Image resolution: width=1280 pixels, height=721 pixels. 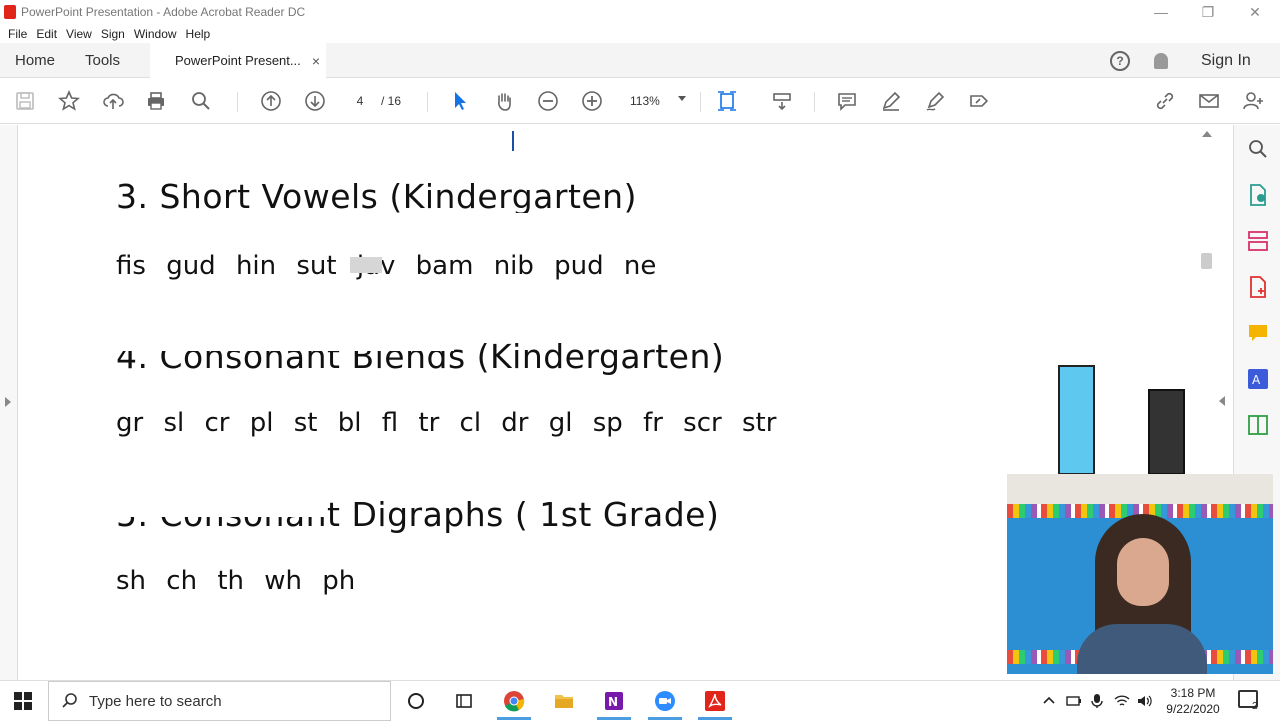 I want to click on system-clock: 3:18 PM 9/22/2020, so click(x=1193, y=701).